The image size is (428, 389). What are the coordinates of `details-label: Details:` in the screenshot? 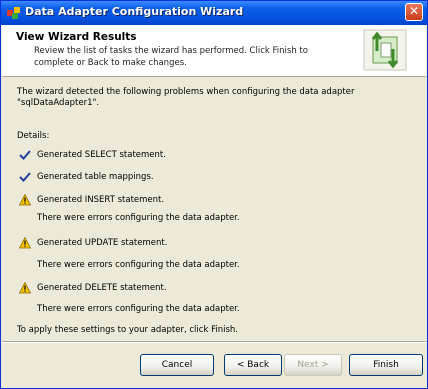 It's located at (33, 136).